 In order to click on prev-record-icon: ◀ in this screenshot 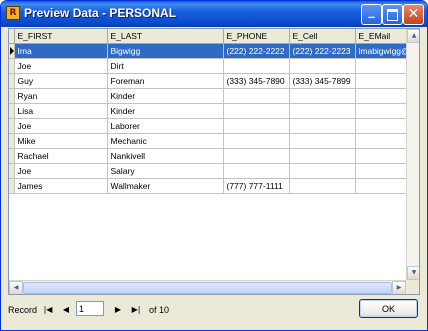, I will do `click(66, 310)`.